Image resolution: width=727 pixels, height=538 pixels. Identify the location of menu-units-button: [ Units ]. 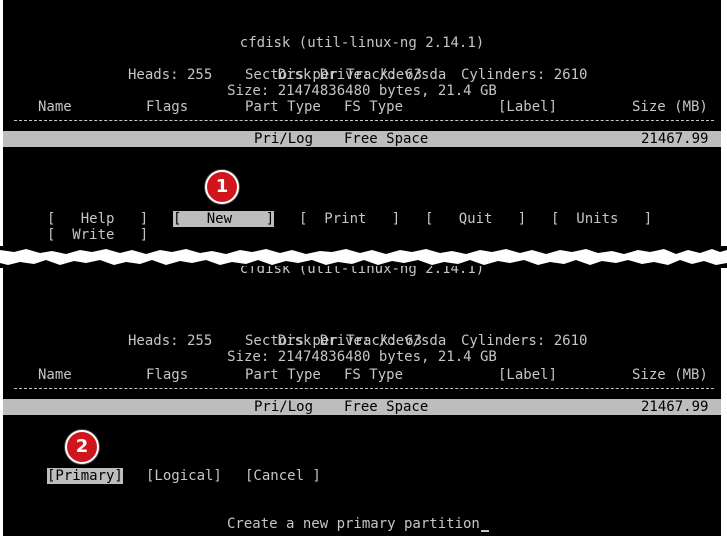
(601, 219).